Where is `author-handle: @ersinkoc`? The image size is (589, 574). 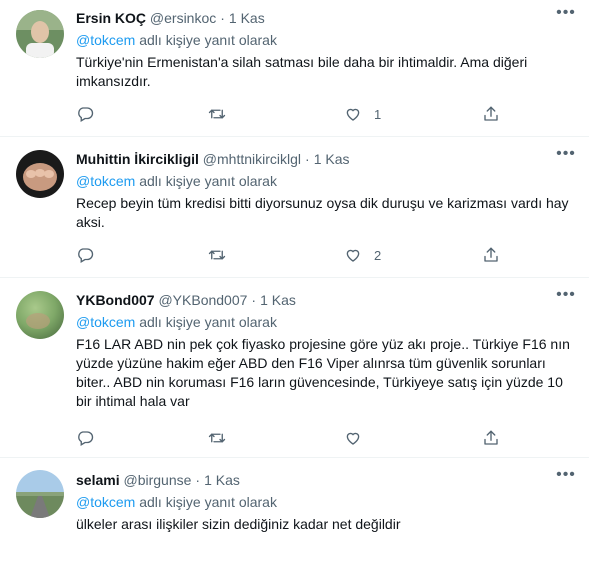
author-handle: @ersinkoc is located at coordinates (183, 18).